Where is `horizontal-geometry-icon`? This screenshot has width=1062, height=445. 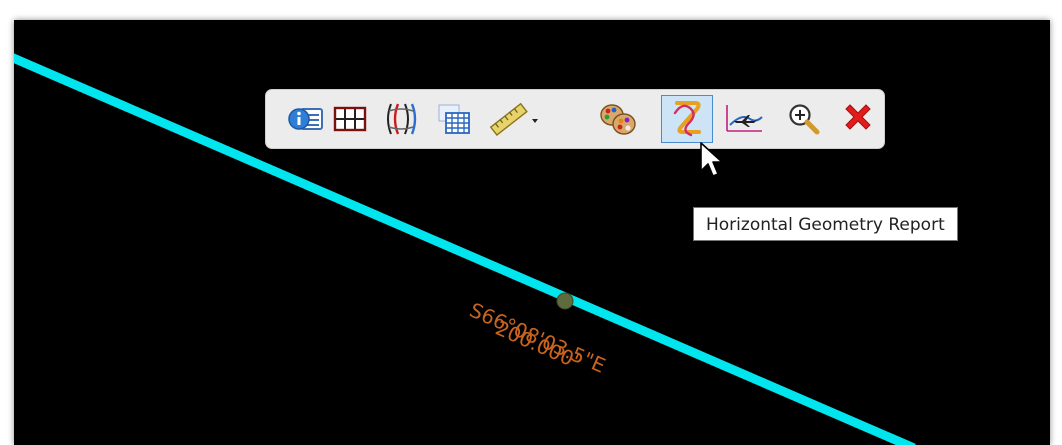
horizontal-geometry-icon is located at coordinates (687, 119).